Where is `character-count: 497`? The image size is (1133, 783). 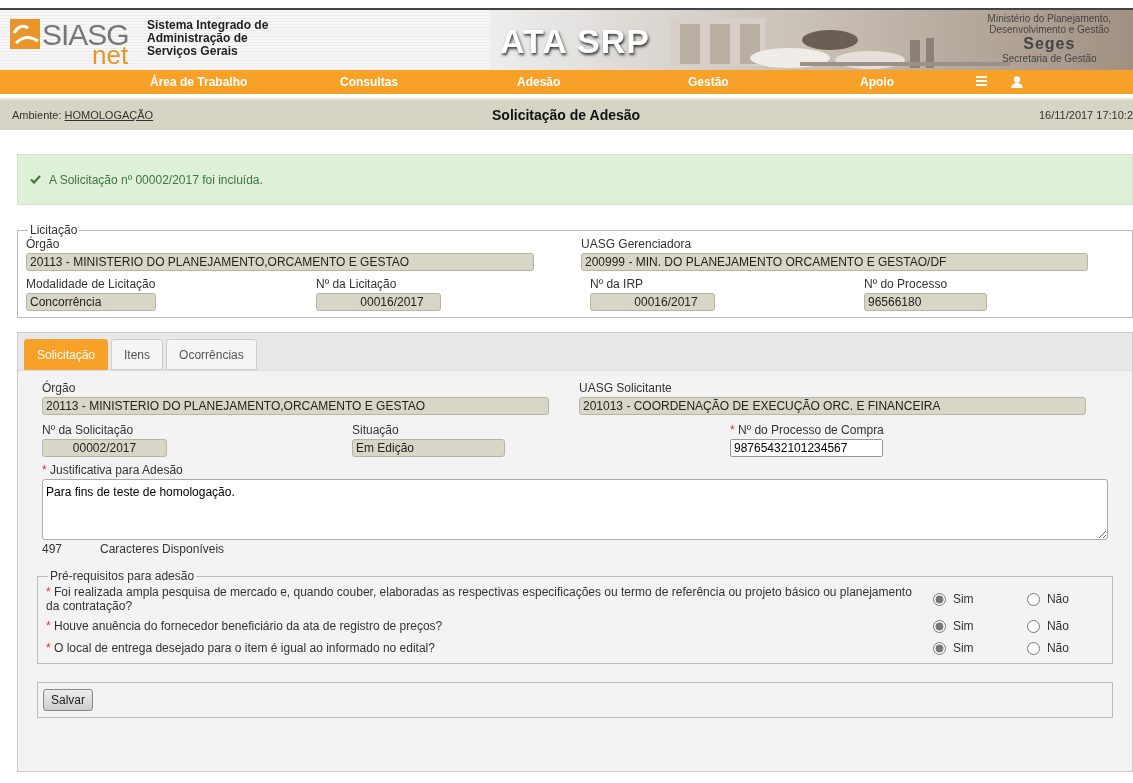
character-count: 497 is located at coordinates (53, 549).